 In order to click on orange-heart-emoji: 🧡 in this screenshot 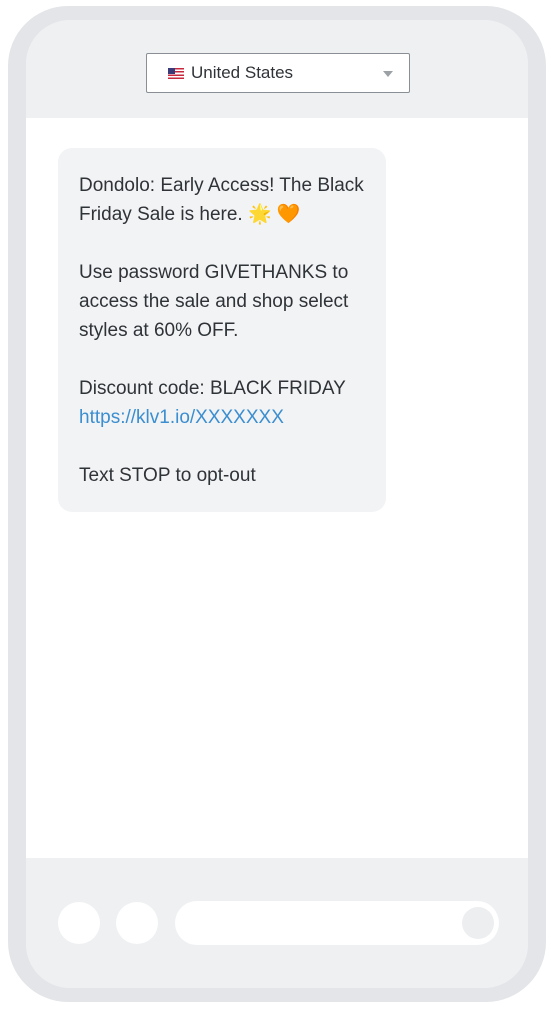, I will do `click(288, 214)`.